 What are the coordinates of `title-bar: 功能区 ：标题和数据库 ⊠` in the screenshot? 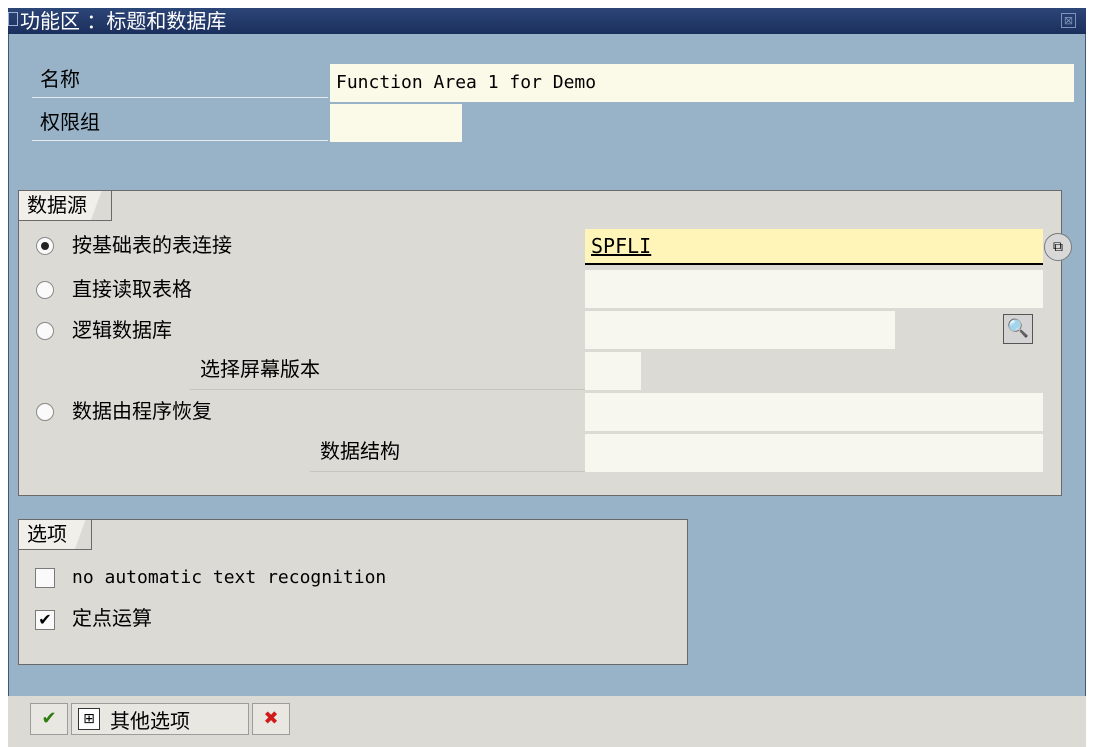 It's located at (547, 21).